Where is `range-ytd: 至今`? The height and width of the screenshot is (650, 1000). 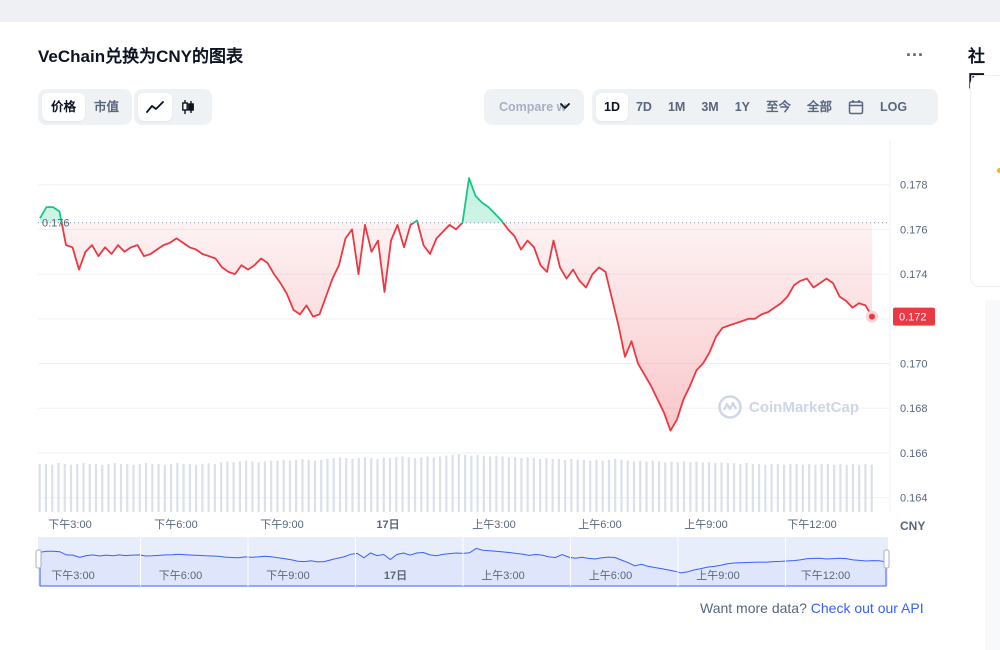
range-ytd: 至今 is located at coordinates (778, 107).